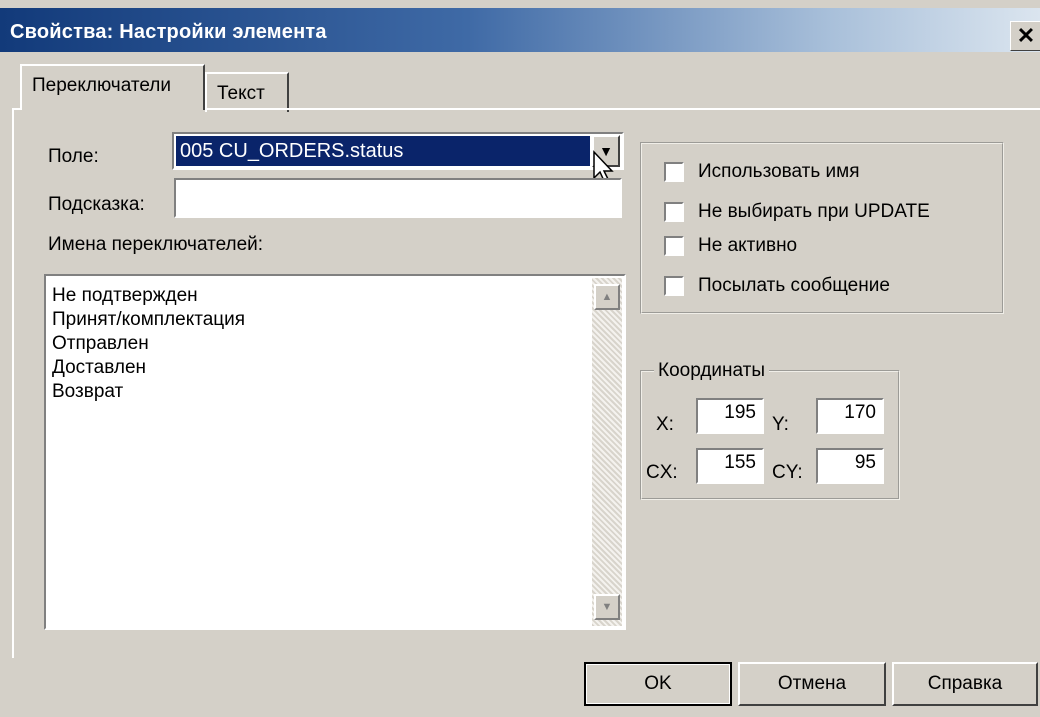 The height and width of the screenshot is (717, 1040). I want to click on no-select-update-label: Не выбирать при UPDATE, so click(814, 211).